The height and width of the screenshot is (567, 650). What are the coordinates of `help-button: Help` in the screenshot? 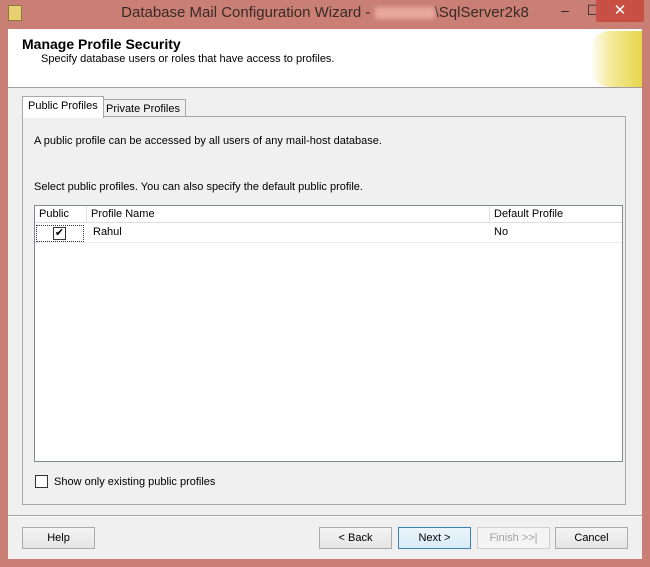 It's located at (58, 538).